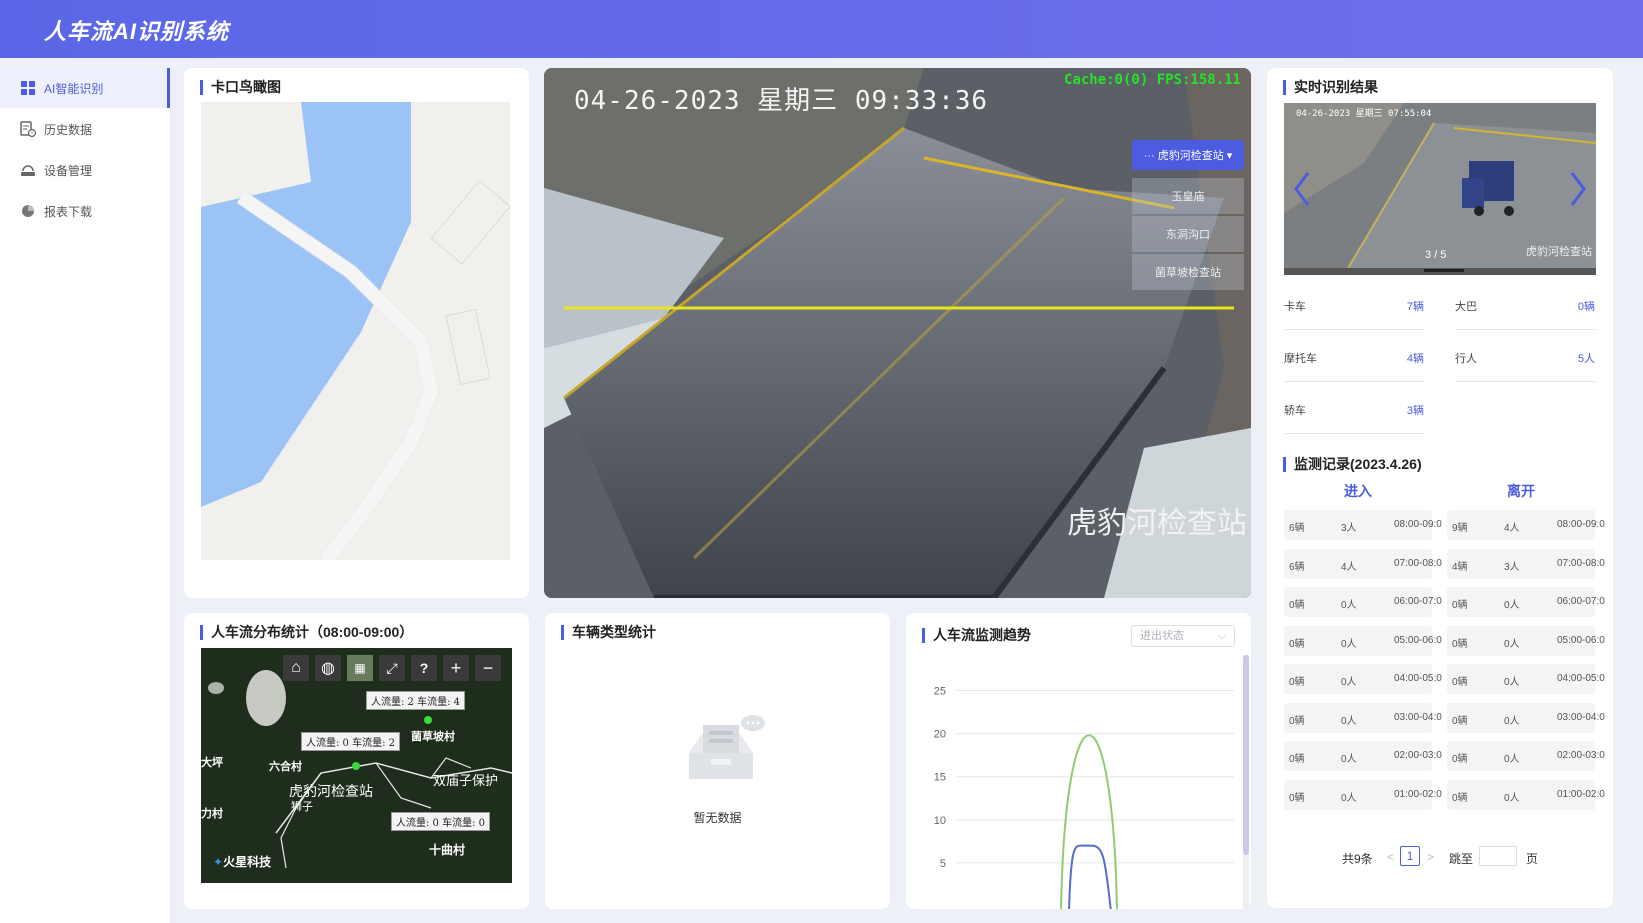 The width and height of the screenshot is (1643, 923). Describe the element at coordinates (1363, 563) in the screenshot. I see `record-row: 6辆 4人 07:00-08:0` at that location.